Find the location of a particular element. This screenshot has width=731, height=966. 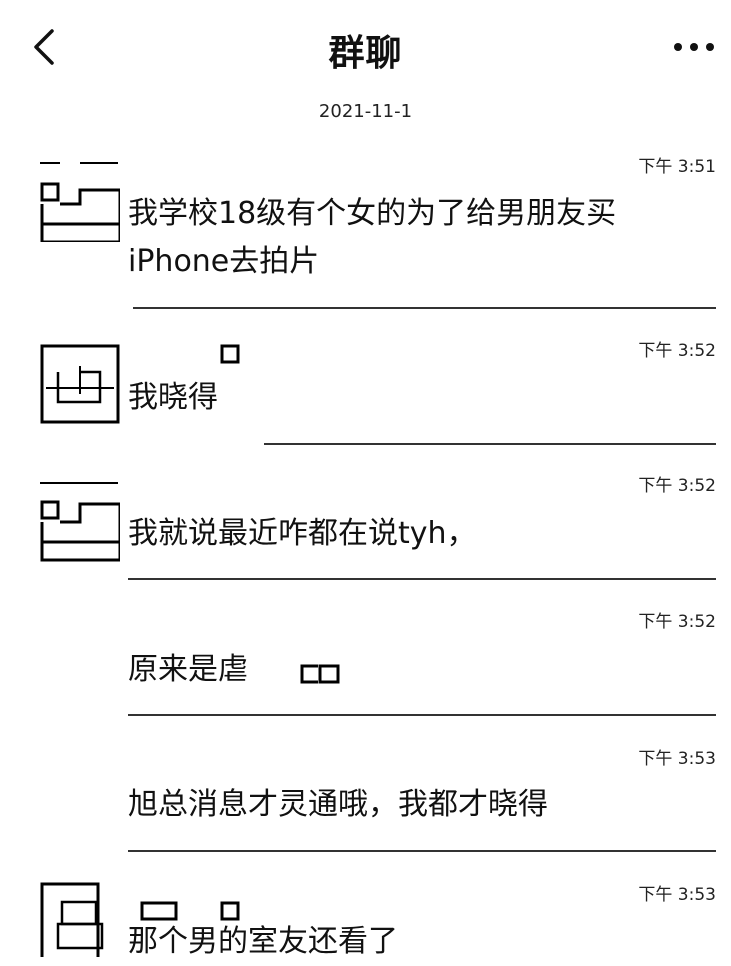

message-item: 下午 3:52 我就说最近咋都在说tyh， is located at coordinates (365, 522).